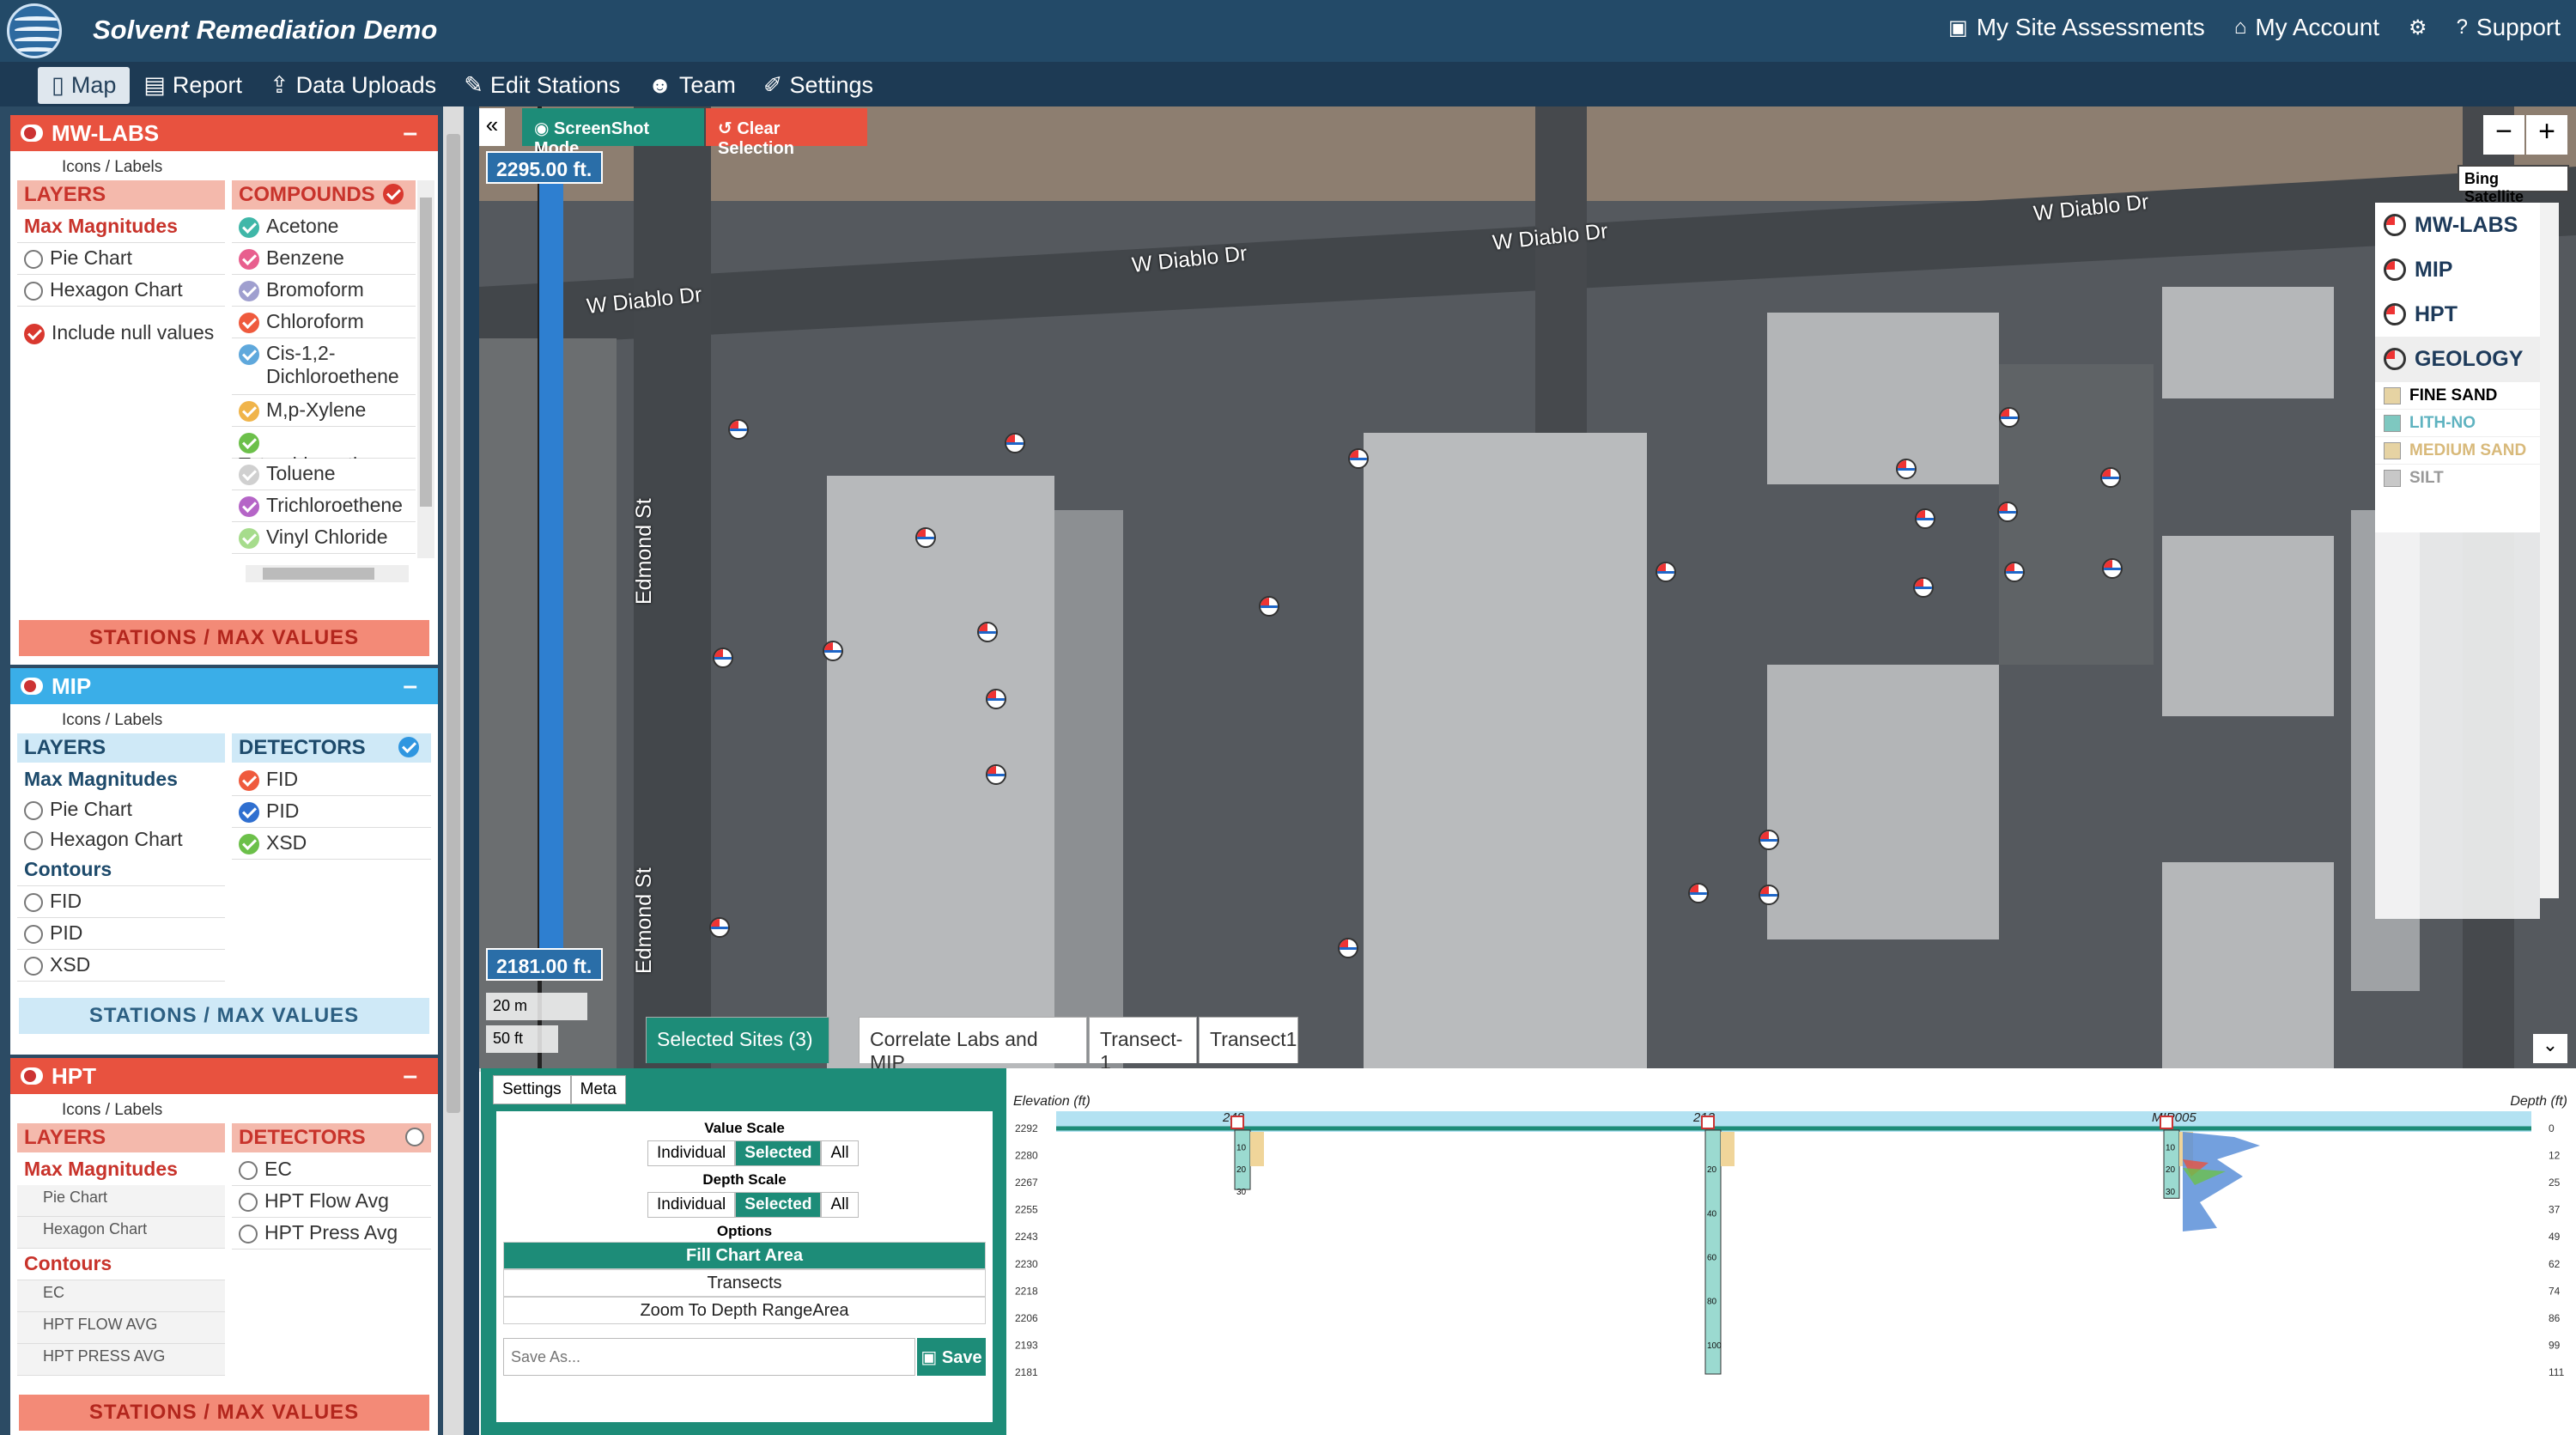  What do you see at coordinates (121, 334) in the screenshot?
I see `include-null-checkbox: Include null values` at bounding box center [121, 334].